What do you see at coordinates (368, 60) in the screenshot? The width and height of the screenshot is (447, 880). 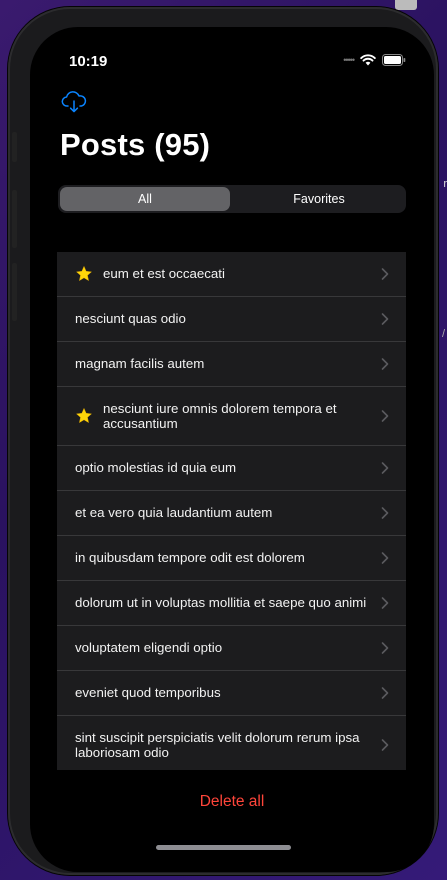 I see `wifi-icon` at bounding box center [368, 60].